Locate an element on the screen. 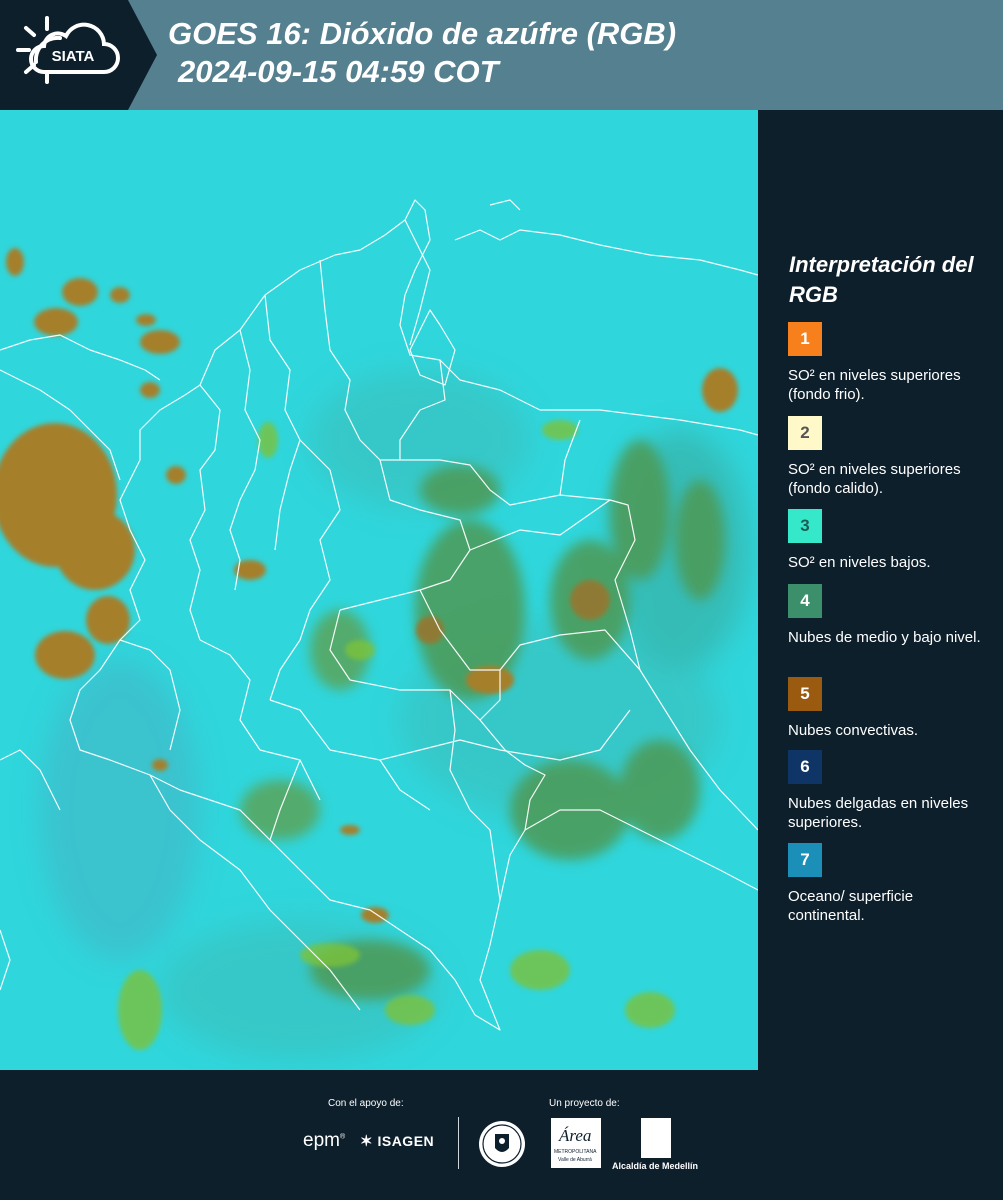 This screenshot has height=1200, width=1003. legend-item-4: 4 Nubes de medio y bajo nivel. is located at coordinates (888, 615).